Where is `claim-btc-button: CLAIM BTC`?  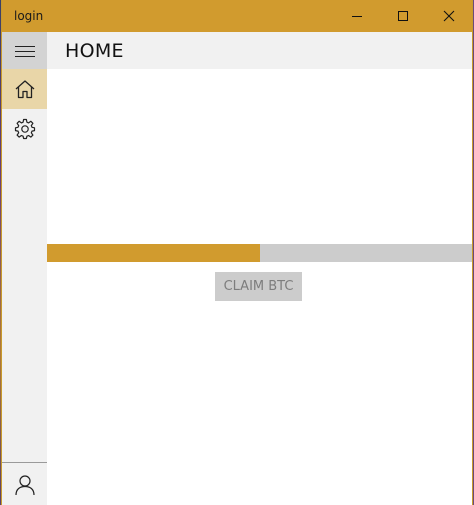 claim-btc-button: CLAIM BTC is located at coordinates (258, 286).